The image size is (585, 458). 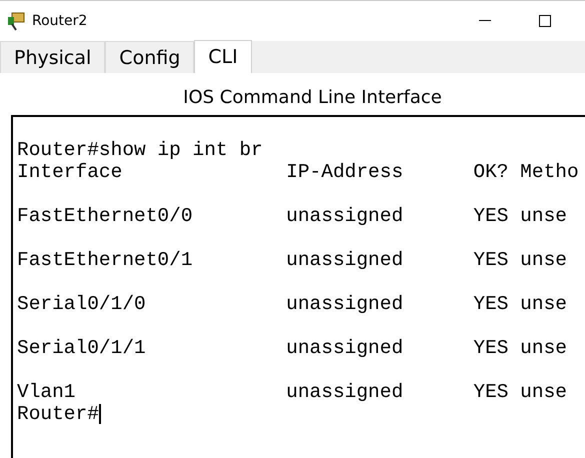 I want to click on terminal-line: Serial0/1/0 unassigned YES unse, so click(x=292, y=304).